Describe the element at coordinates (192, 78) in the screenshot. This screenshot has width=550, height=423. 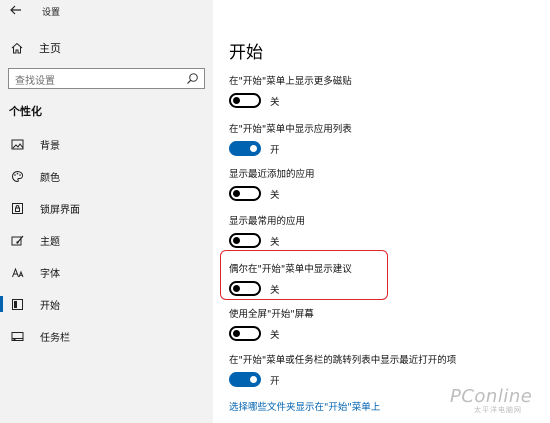
I see `search-icon` at that location.